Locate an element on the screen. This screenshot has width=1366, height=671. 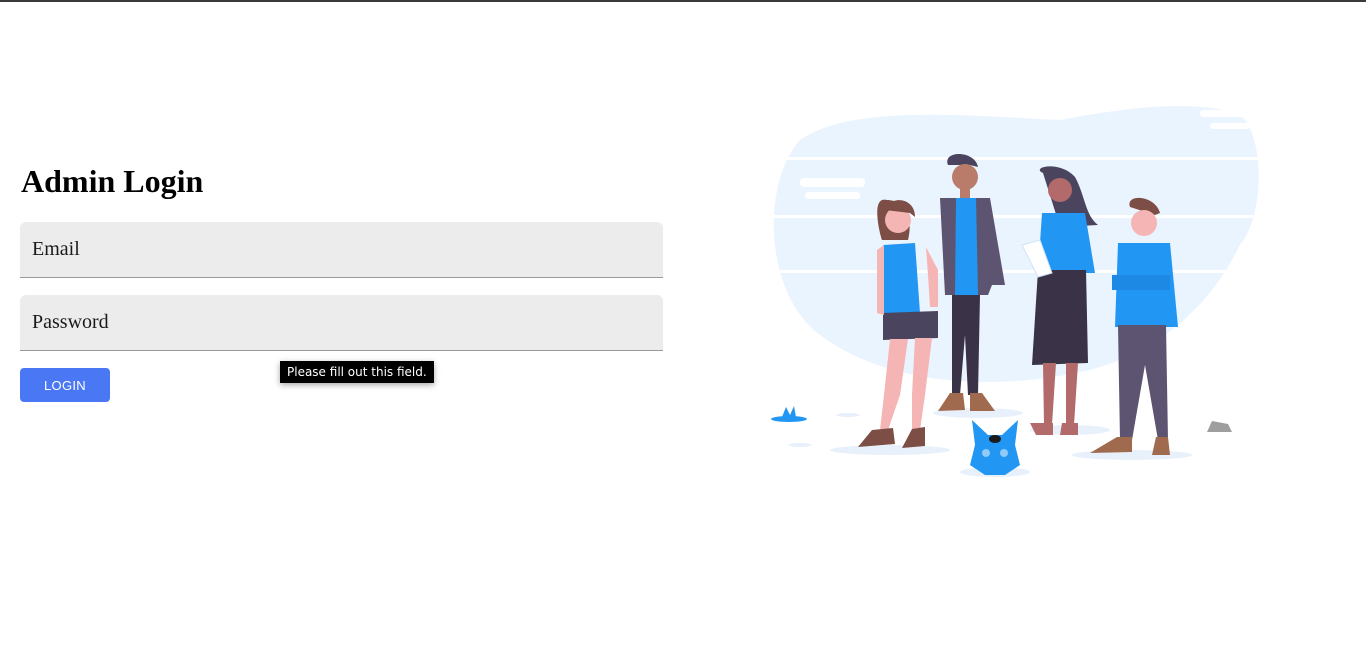
validation-tooltip: Please fill out this field. is located at coordinates (357, 372).